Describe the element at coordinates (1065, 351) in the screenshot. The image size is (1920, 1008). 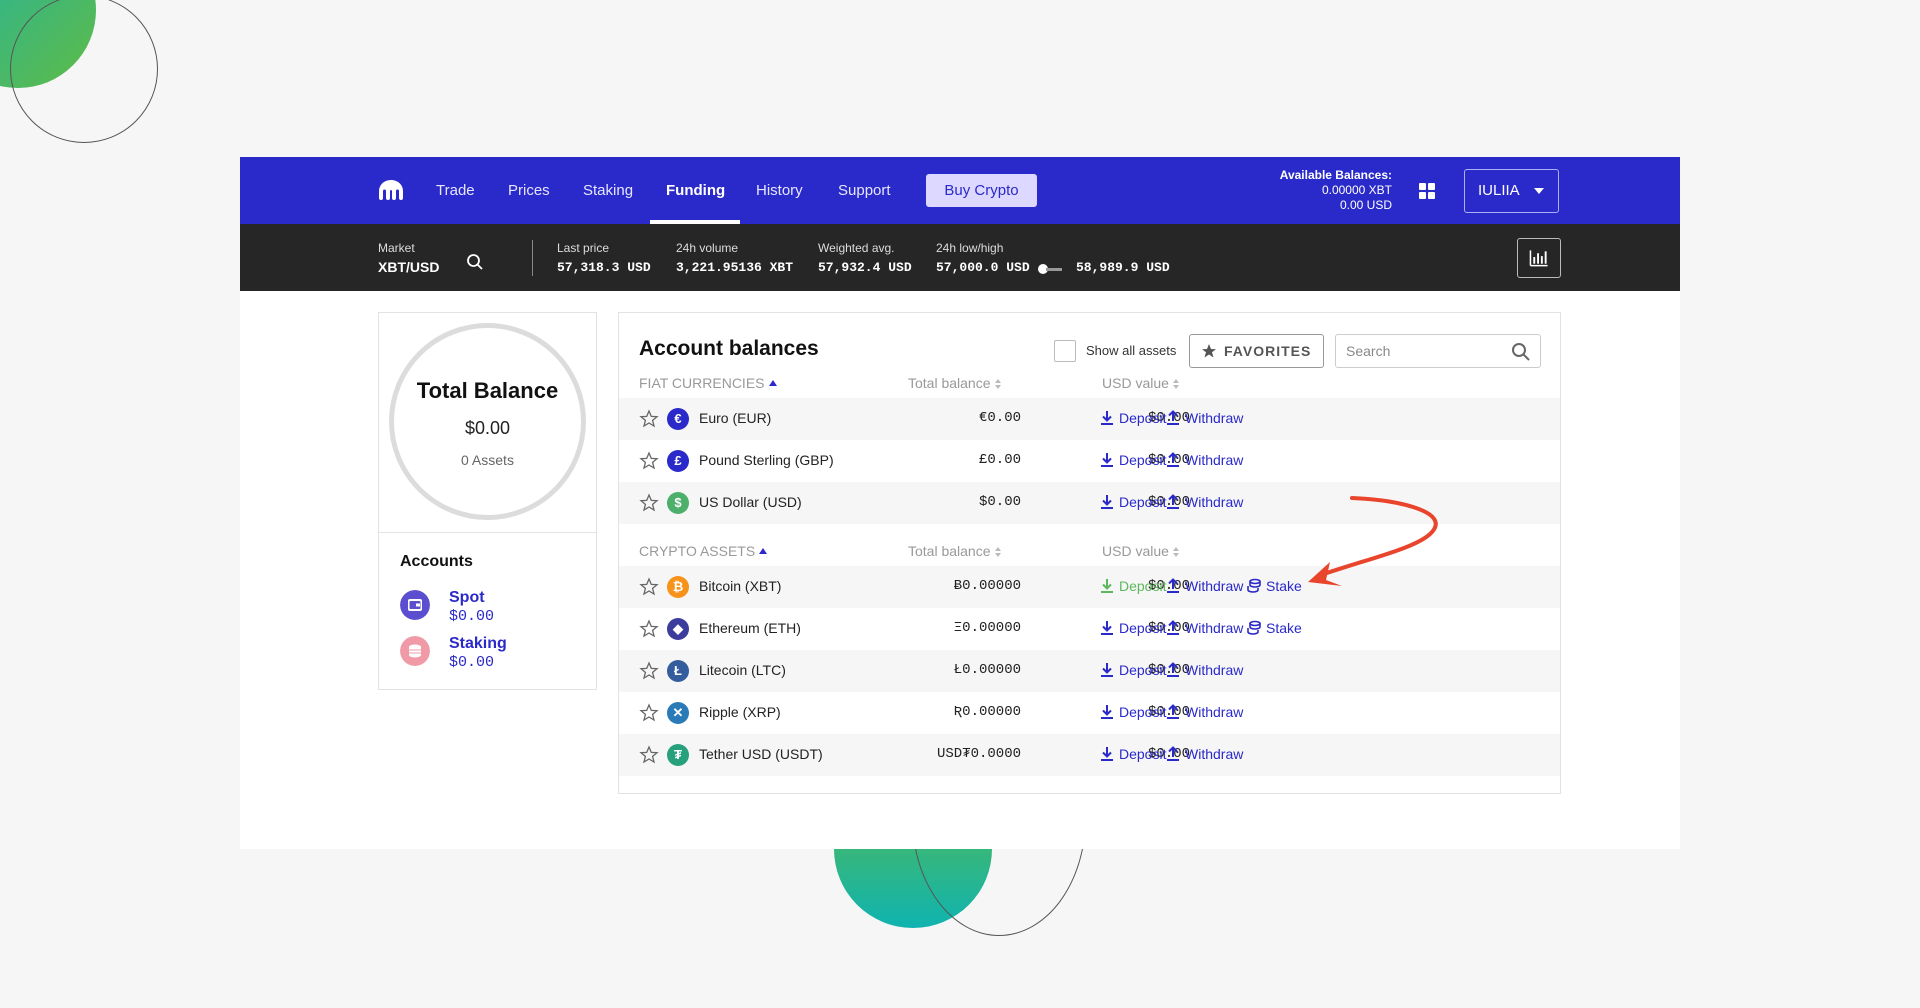
I see `show-all-assets-checkbox` at that location.